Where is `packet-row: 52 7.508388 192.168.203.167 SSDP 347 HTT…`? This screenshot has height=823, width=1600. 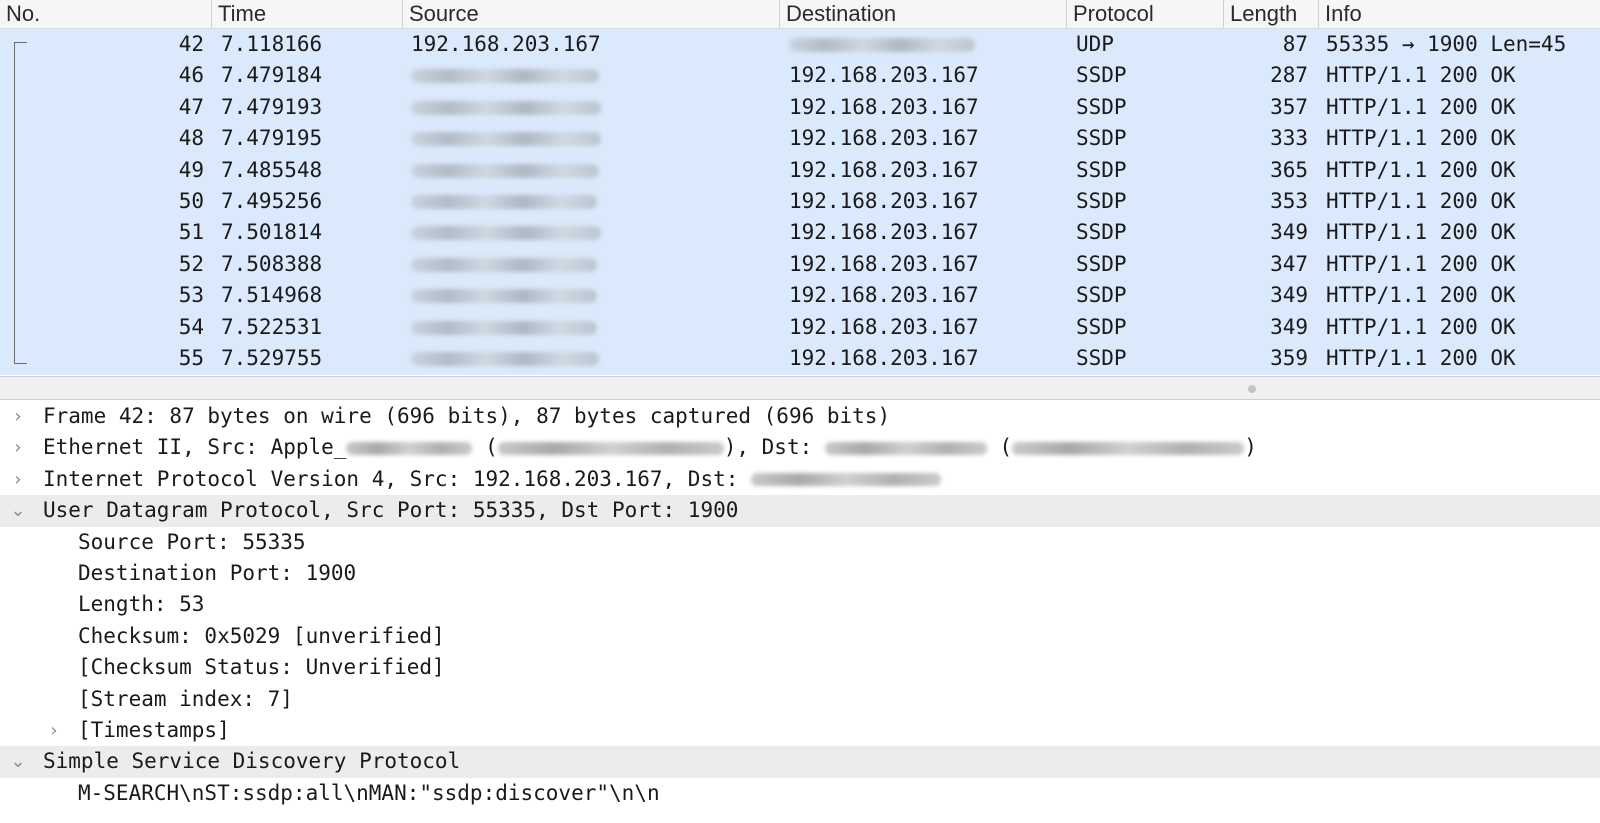
packet-row: 52 7.508388 192.168.203.167 SSDP 347 HTT… is located at coordinates (800, 264).